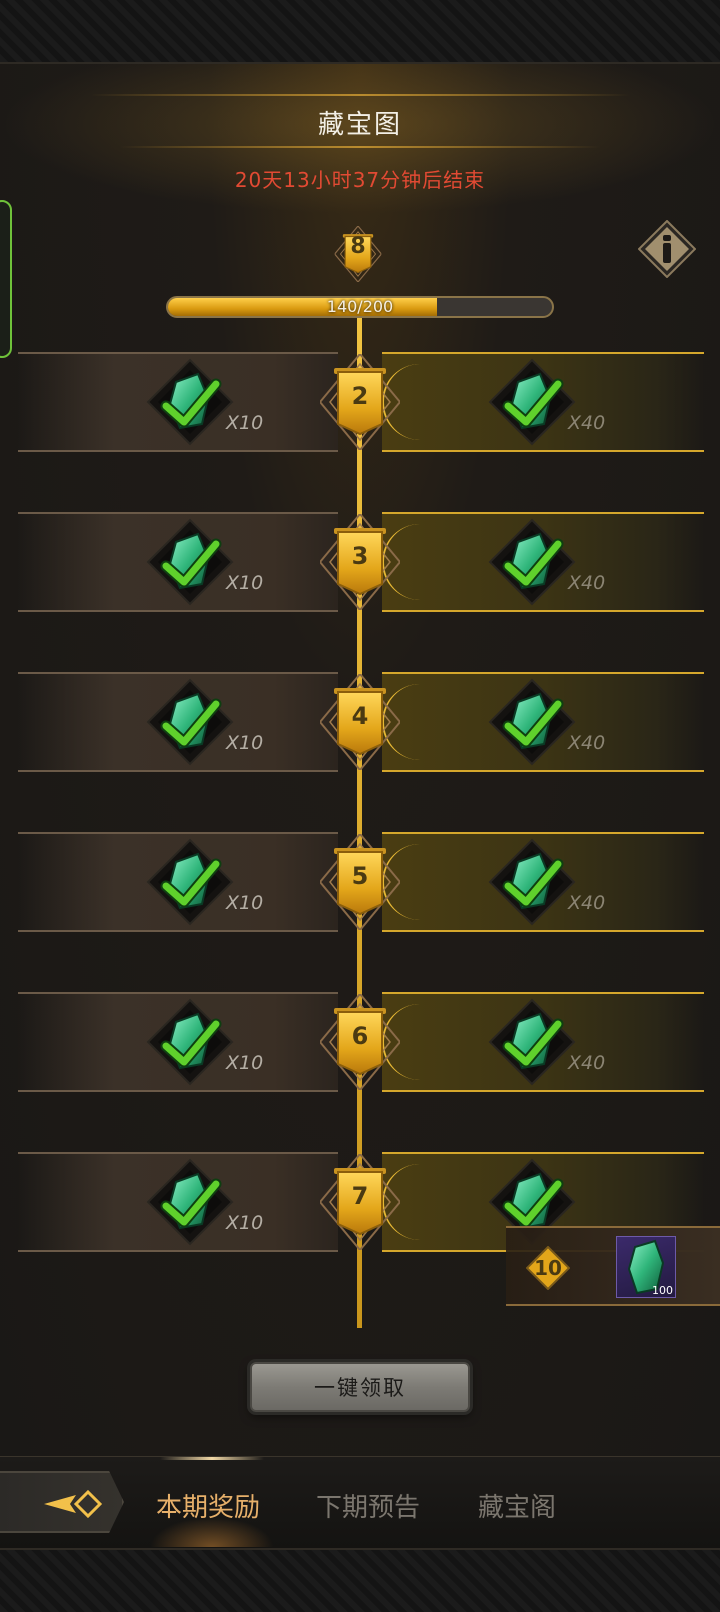 The height and width of the screenshot is (1612, 720). I want to click on tab-treasure-shop: 藏宝阁, so click(517, 1505).